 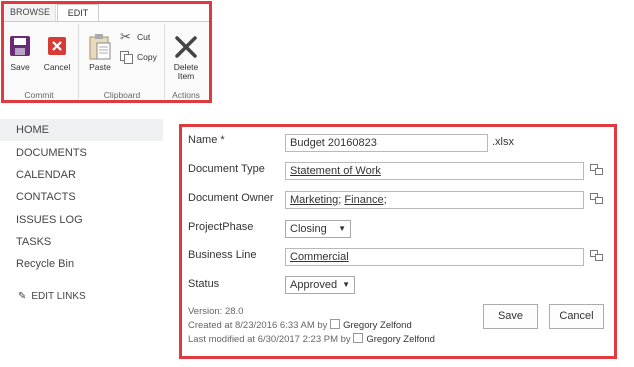 I want to click on nav-item-recycle-bin: Recycle Bin, so click(x=45, y=264).